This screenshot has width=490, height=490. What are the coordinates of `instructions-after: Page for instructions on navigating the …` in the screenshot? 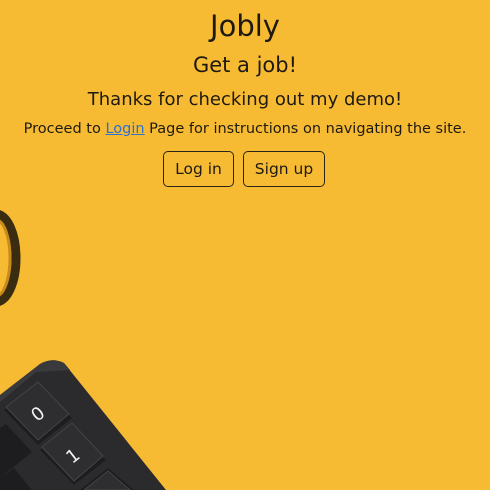 It's located at (305, 129).